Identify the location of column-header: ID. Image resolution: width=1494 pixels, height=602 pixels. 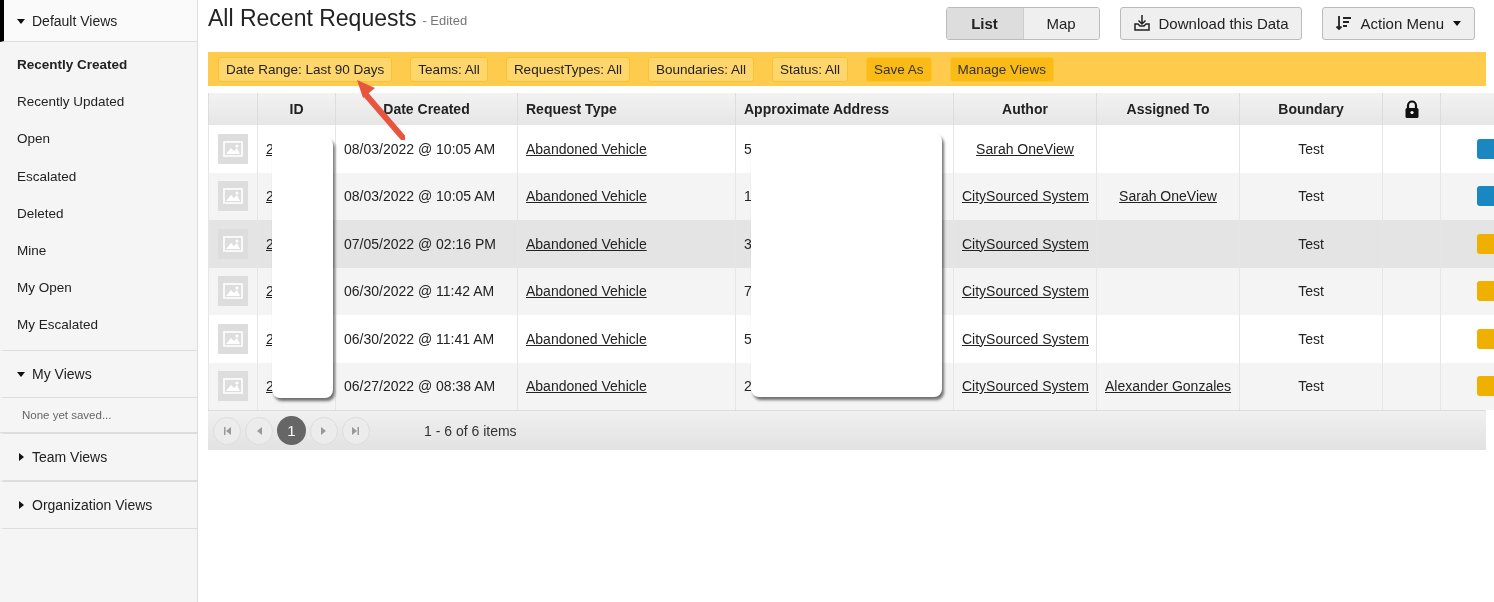
(296, 109).